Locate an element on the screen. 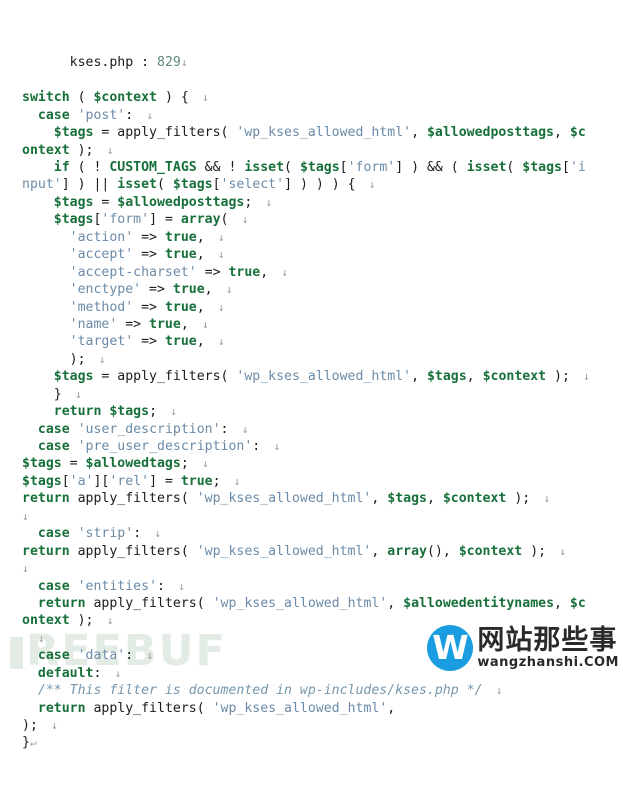 This screenshot has width=623, height=787. code-token-var: $allowedentitynames is located at coordinates (479, 603).